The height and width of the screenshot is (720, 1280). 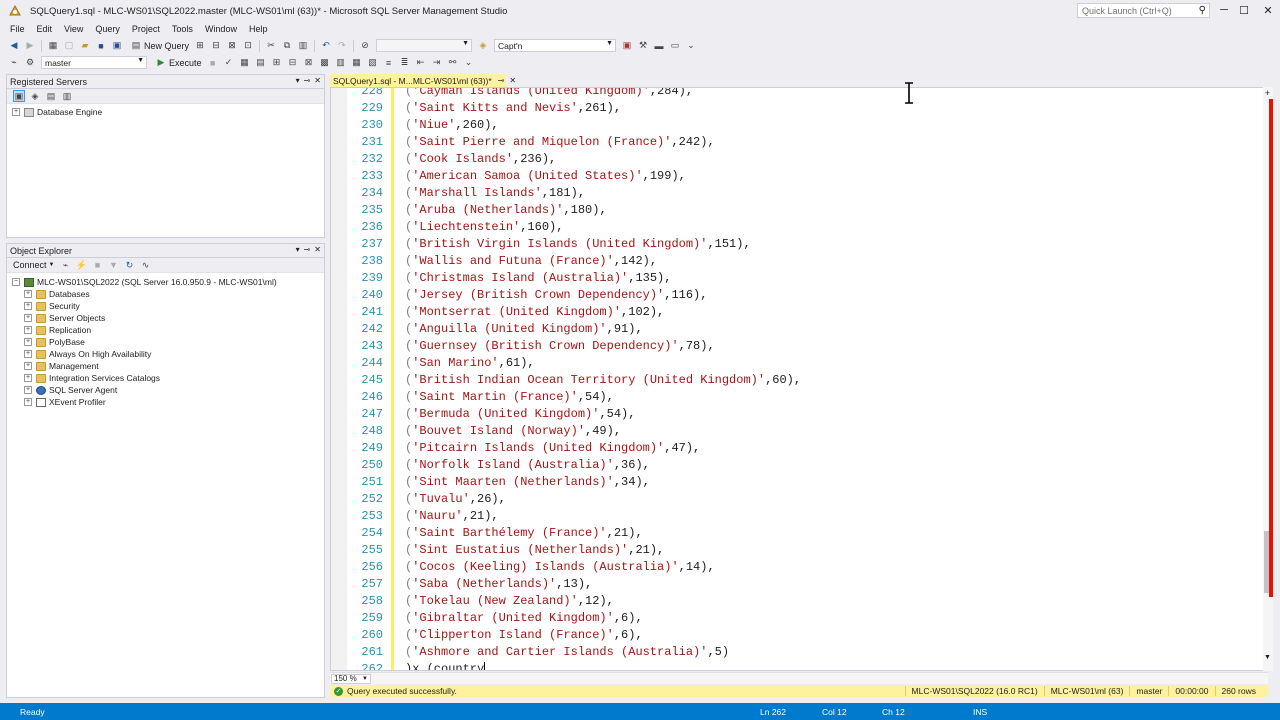 What do you see at coordinates (216, 46) in the screenshot?
I see `dmx-query-icon: ⊟` at bounding box center [216, 46].